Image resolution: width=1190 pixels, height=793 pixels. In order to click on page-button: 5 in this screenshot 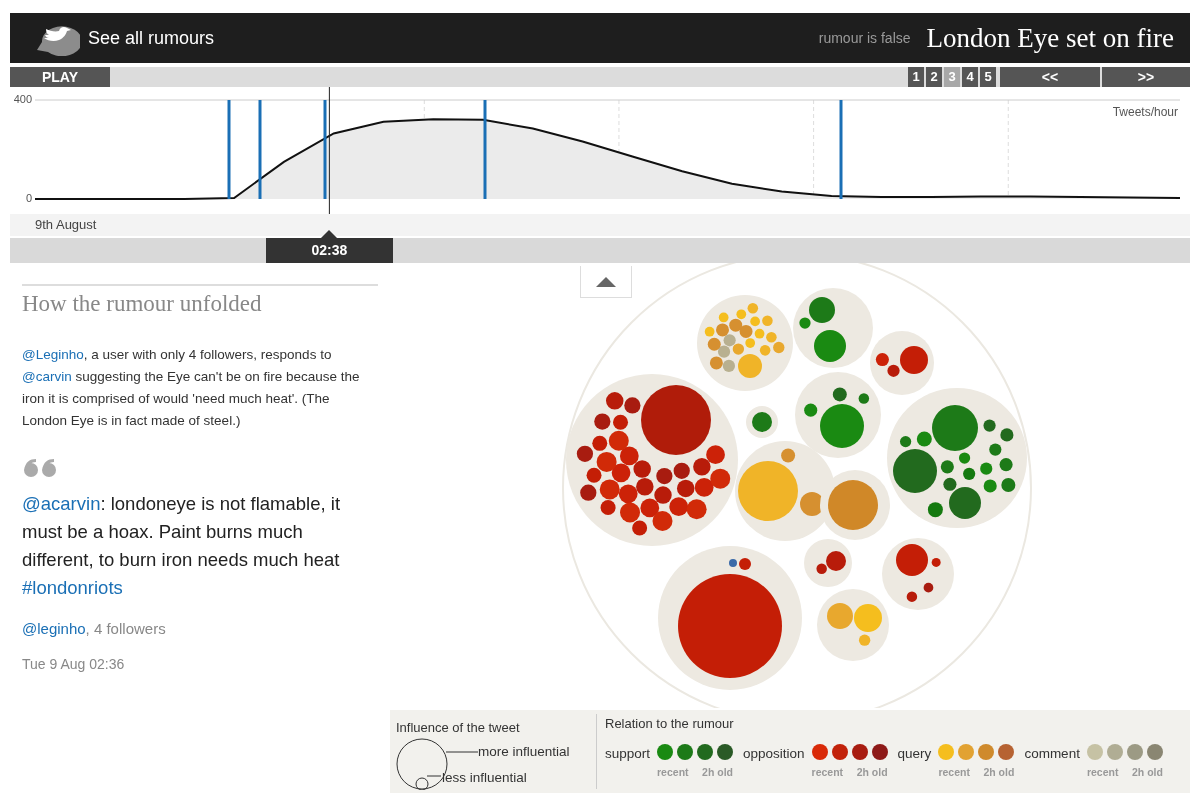, I will do `click(988, 77)`.